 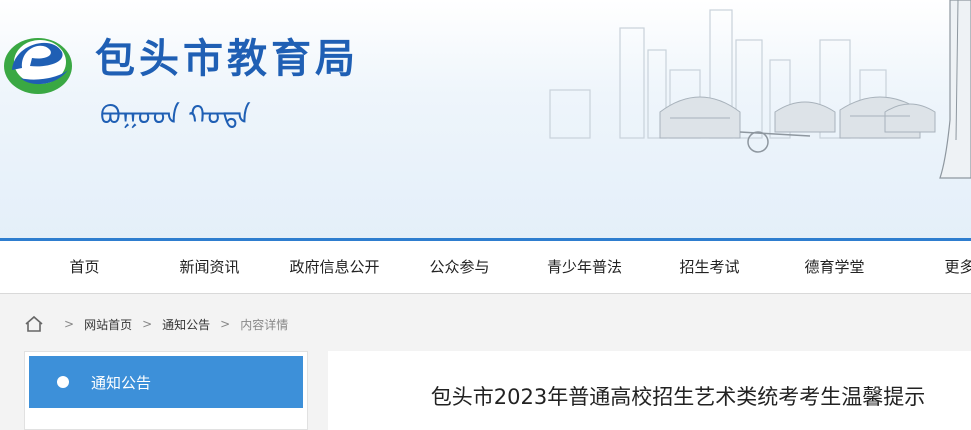 I want to click on breadcrumb: > 网站首页 > 通知公告 > 内容详情, so click(x=156, y=324).